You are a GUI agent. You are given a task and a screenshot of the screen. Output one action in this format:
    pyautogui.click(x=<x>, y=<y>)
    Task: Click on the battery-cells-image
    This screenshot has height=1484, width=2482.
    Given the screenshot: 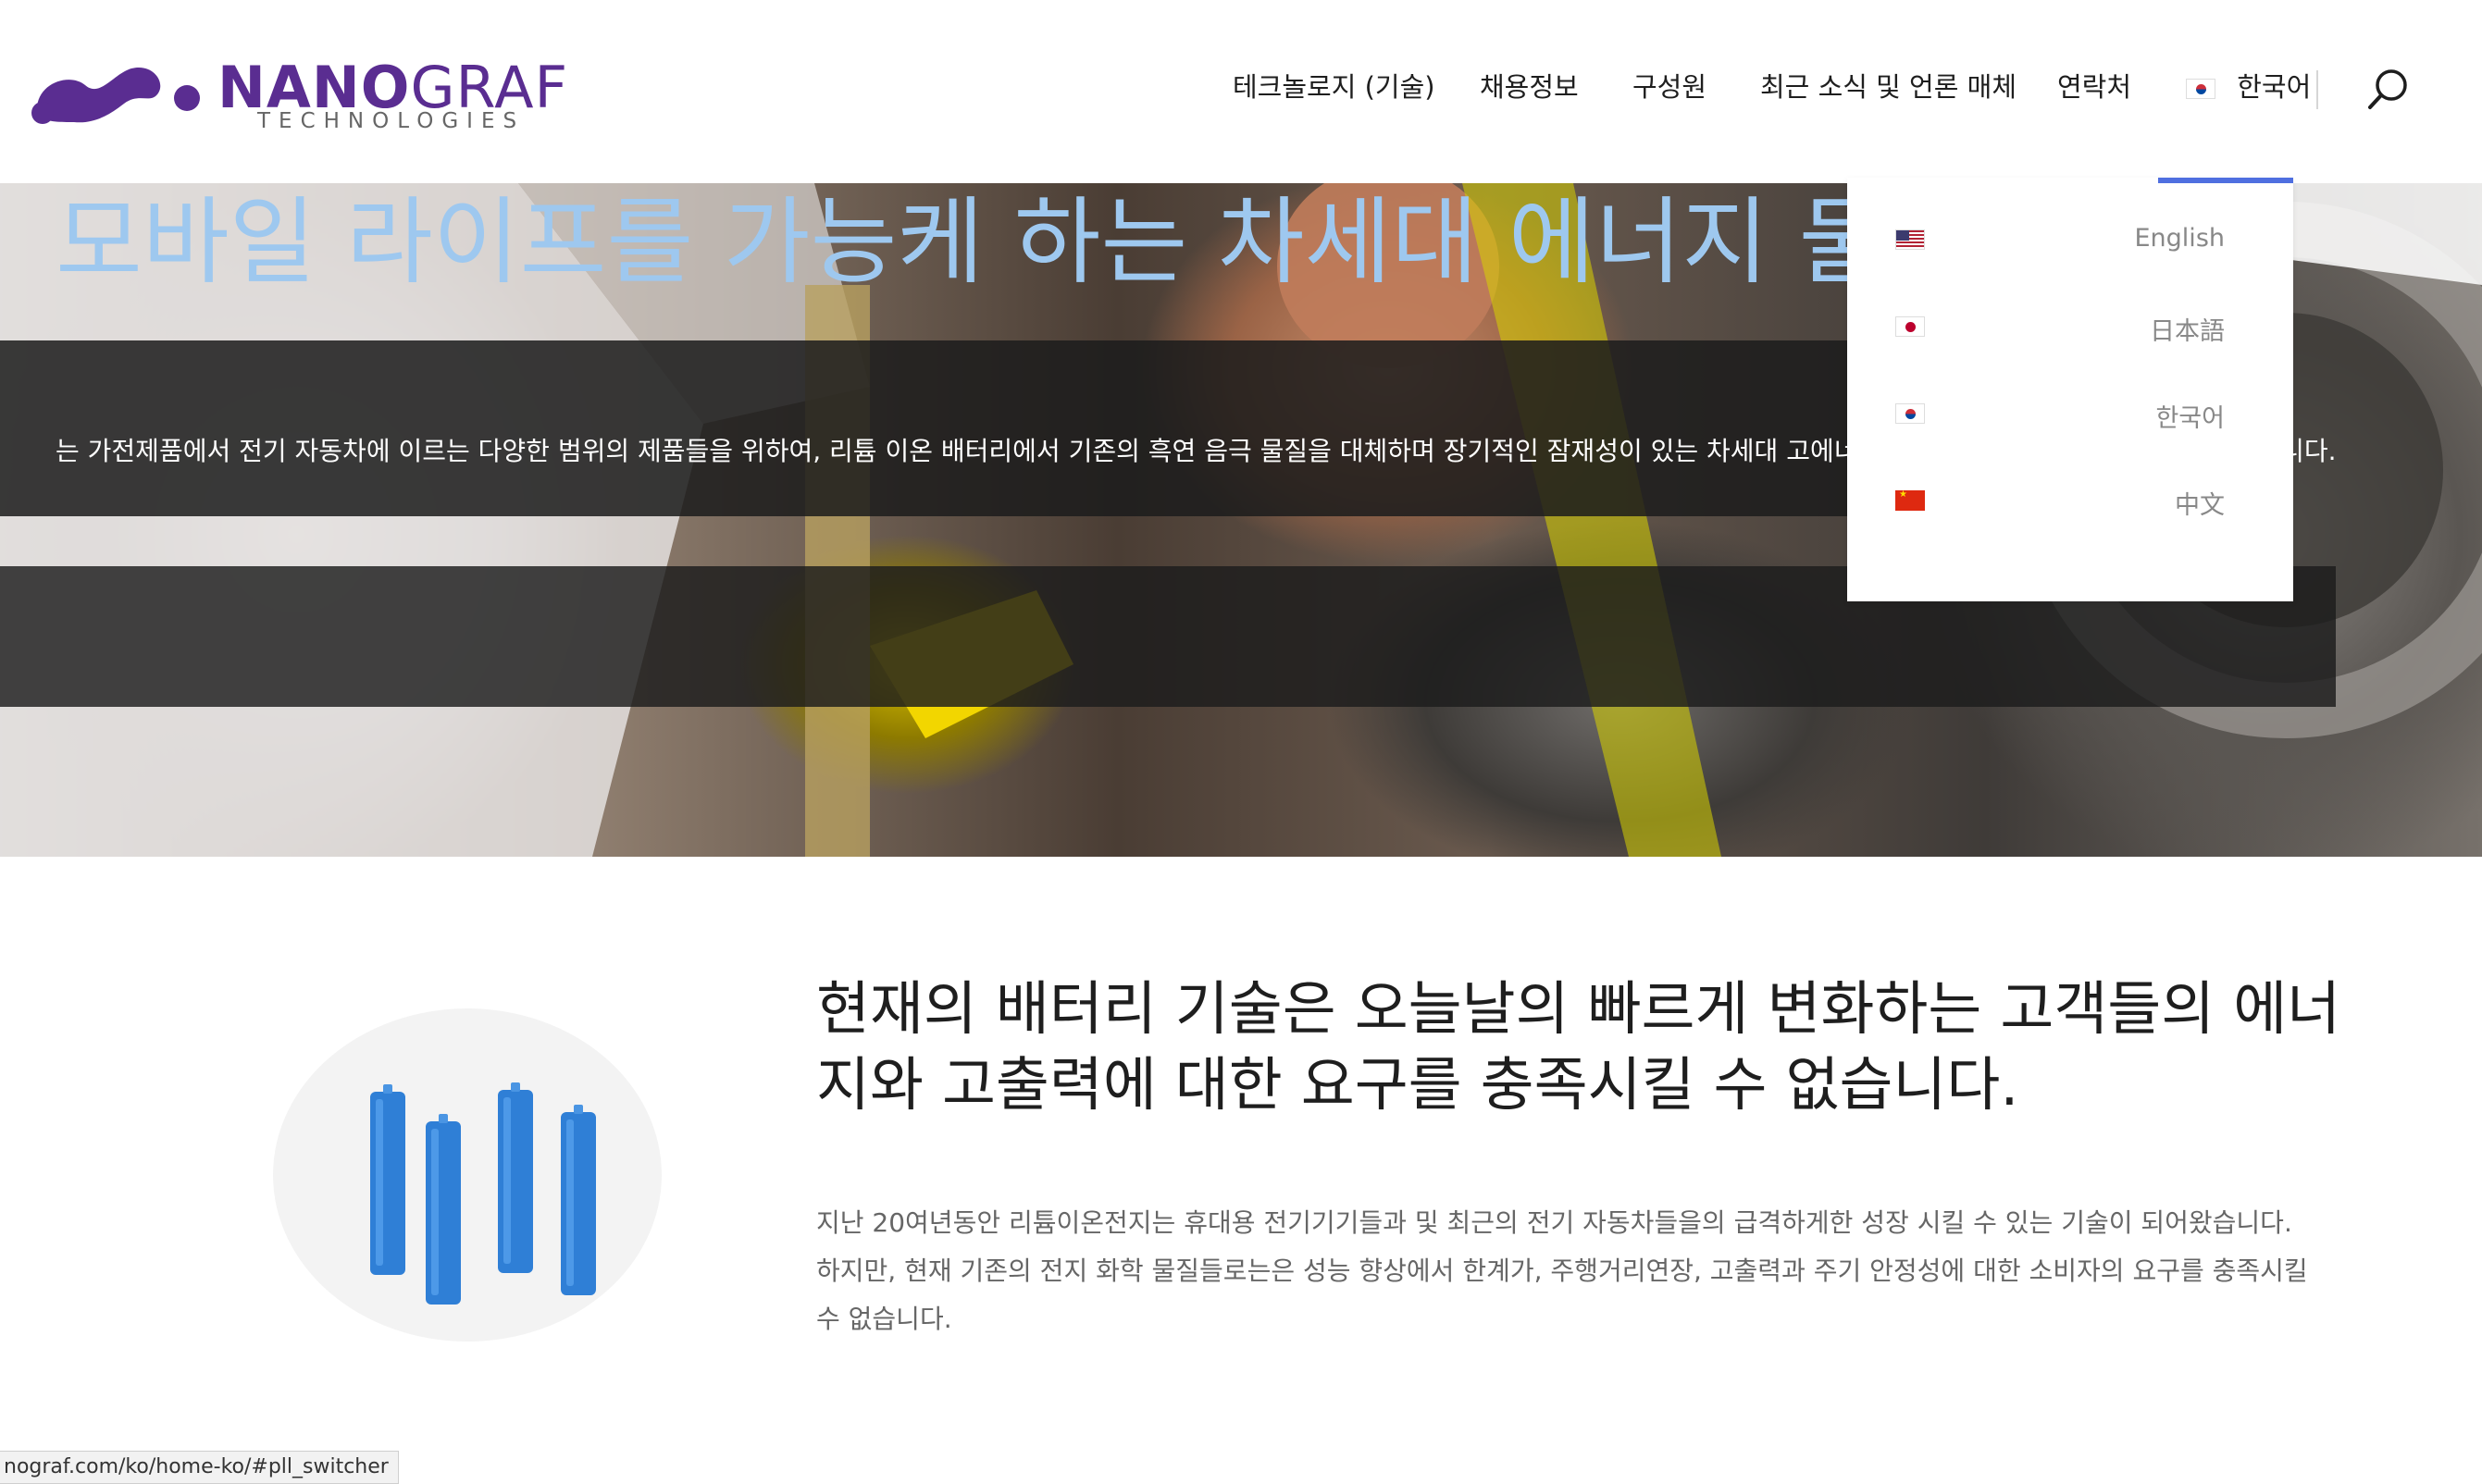 What is the action you would take?
    pyautogui.click(x=468, y=1175)
    